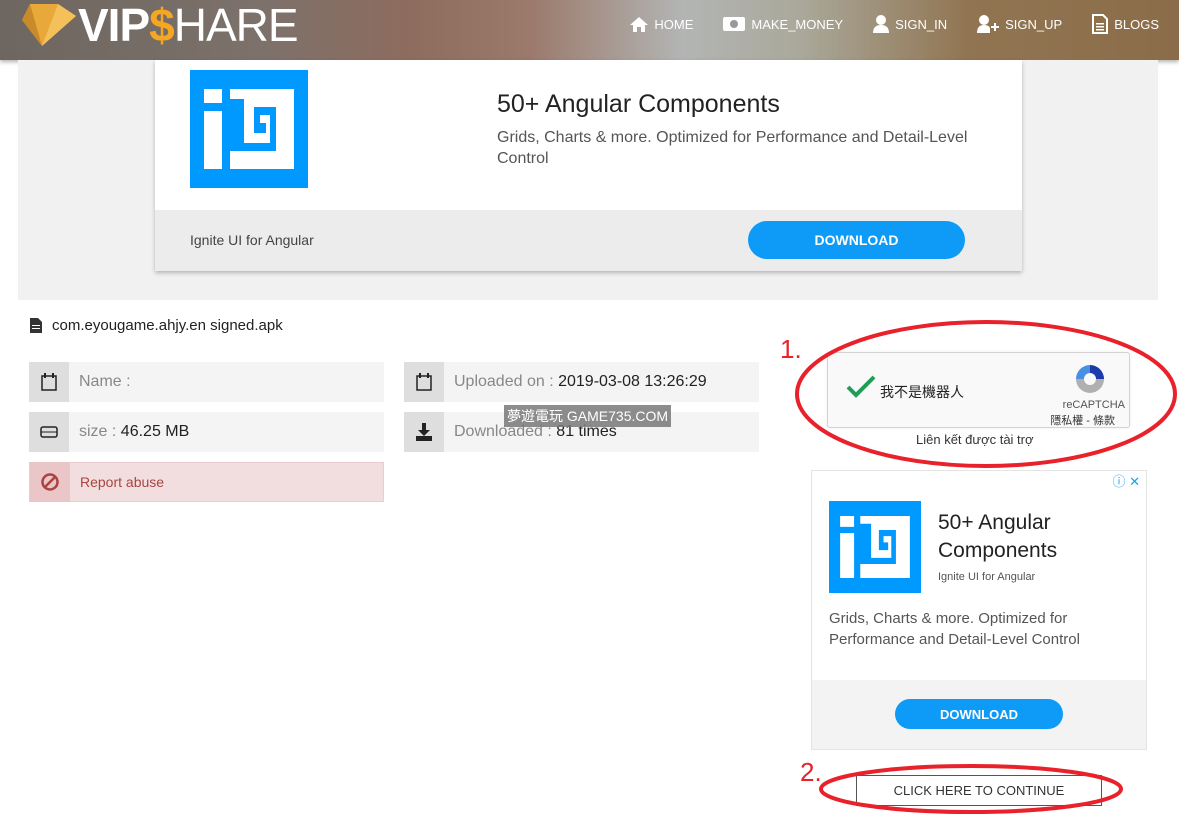 This screenshot has height=831, width=1179. Describe the element at coordinates (50, 482) in the screenshot. I see `ban-icon` at that location.